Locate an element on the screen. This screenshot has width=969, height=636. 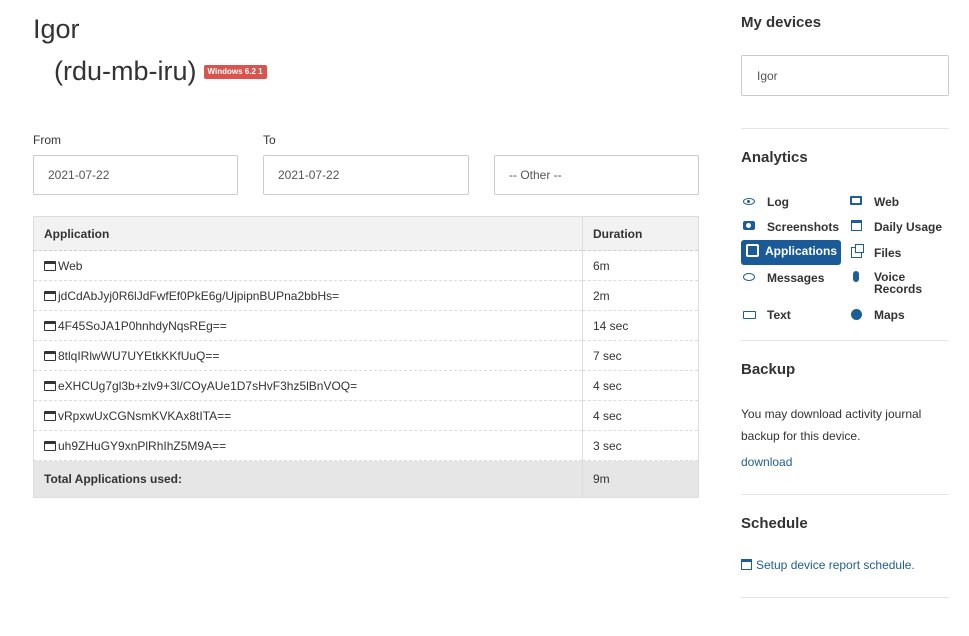
keyboard-icon is located at coordinates (749, 313).